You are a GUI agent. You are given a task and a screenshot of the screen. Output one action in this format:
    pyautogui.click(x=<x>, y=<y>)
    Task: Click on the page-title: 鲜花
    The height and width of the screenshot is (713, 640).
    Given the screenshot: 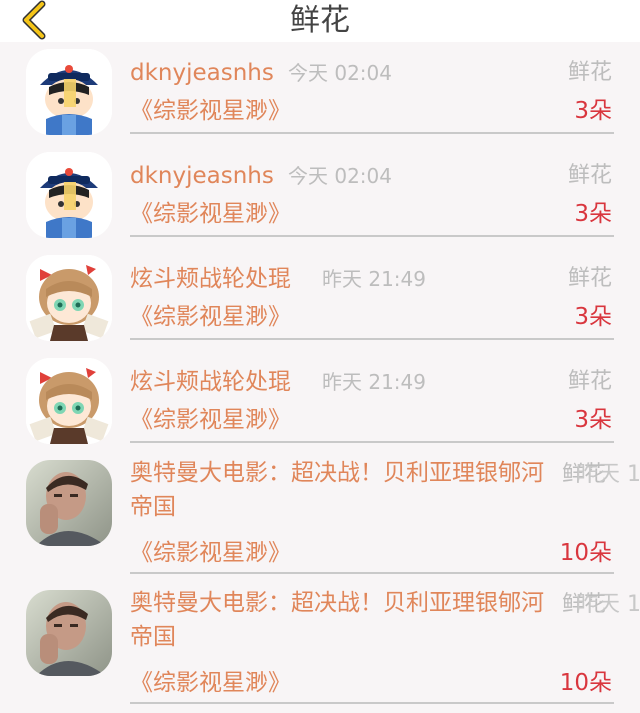 What is the action you would take?
    pyautogui.click(x=320, y=20)
    